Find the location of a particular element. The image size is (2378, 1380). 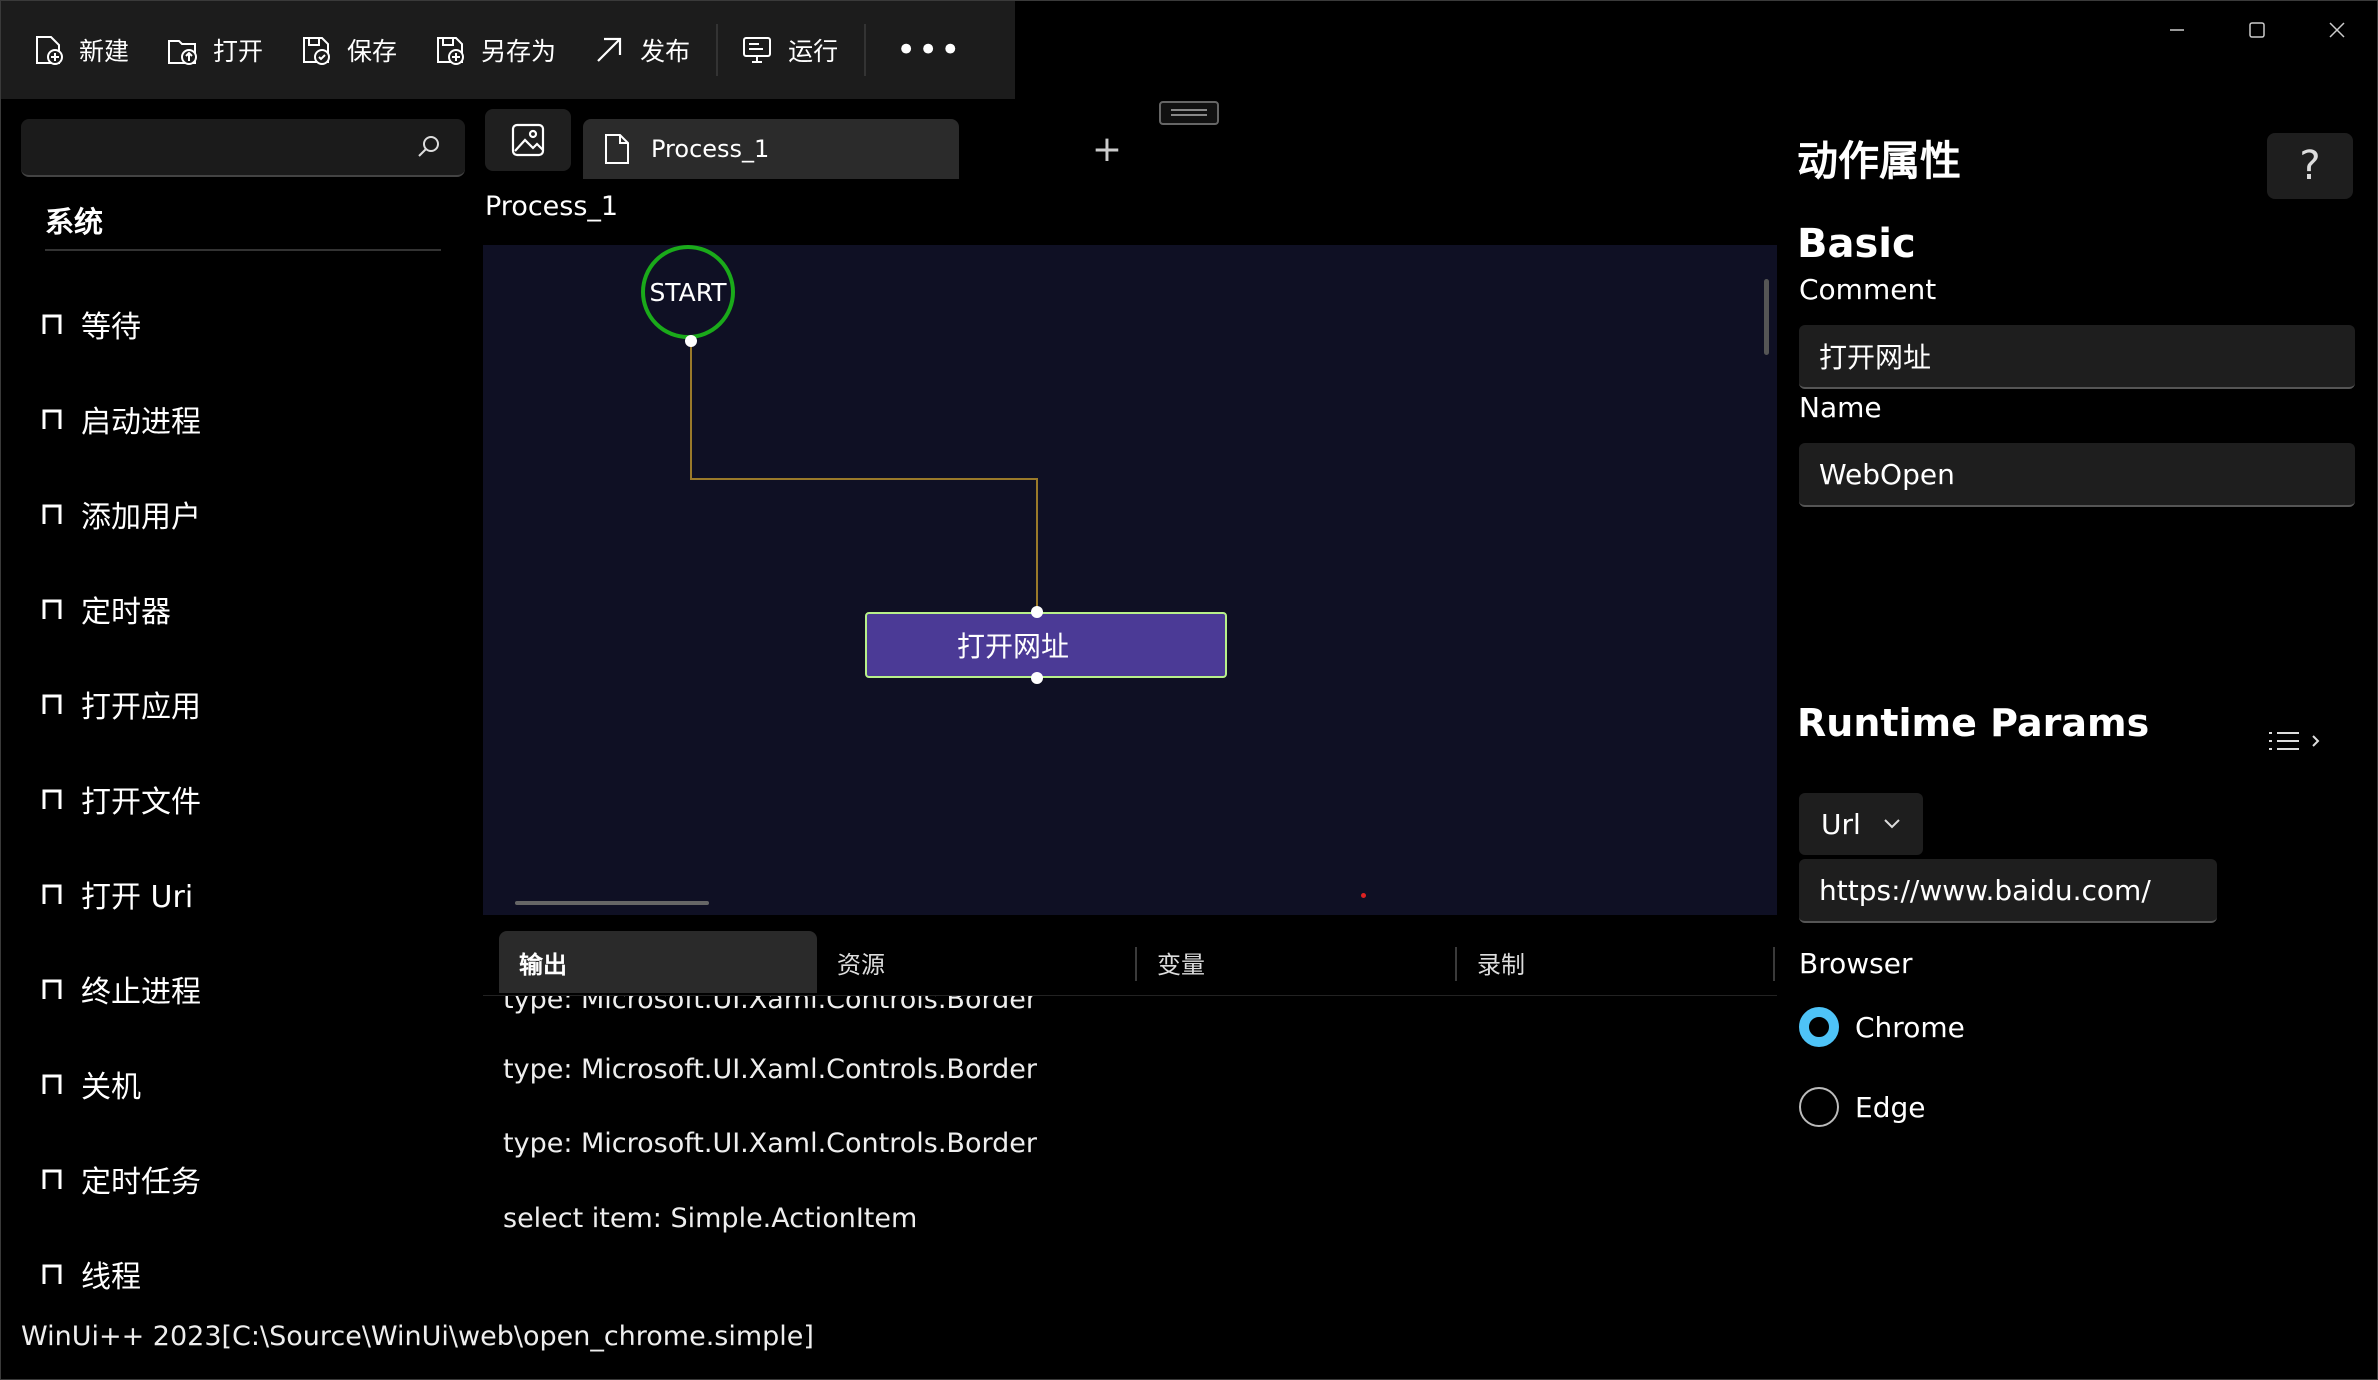

save-as-icon is located at coordinates (451, 51).